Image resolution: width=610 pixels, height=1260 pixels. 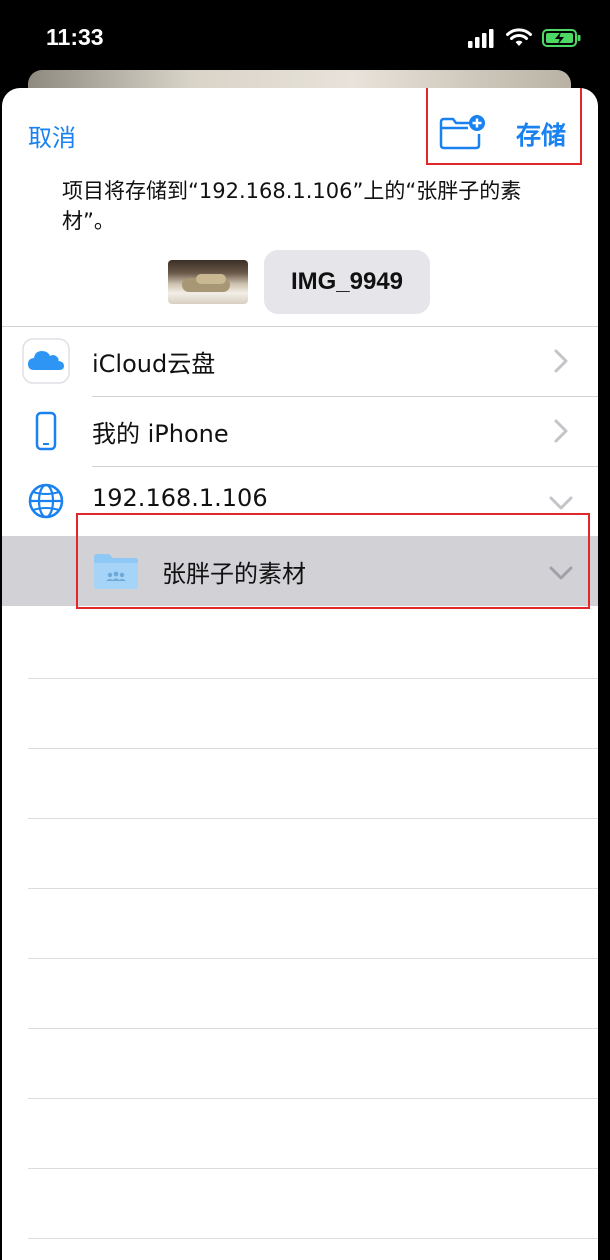 I want to click on cancel-button: 取消, so click(x=52, y=135).